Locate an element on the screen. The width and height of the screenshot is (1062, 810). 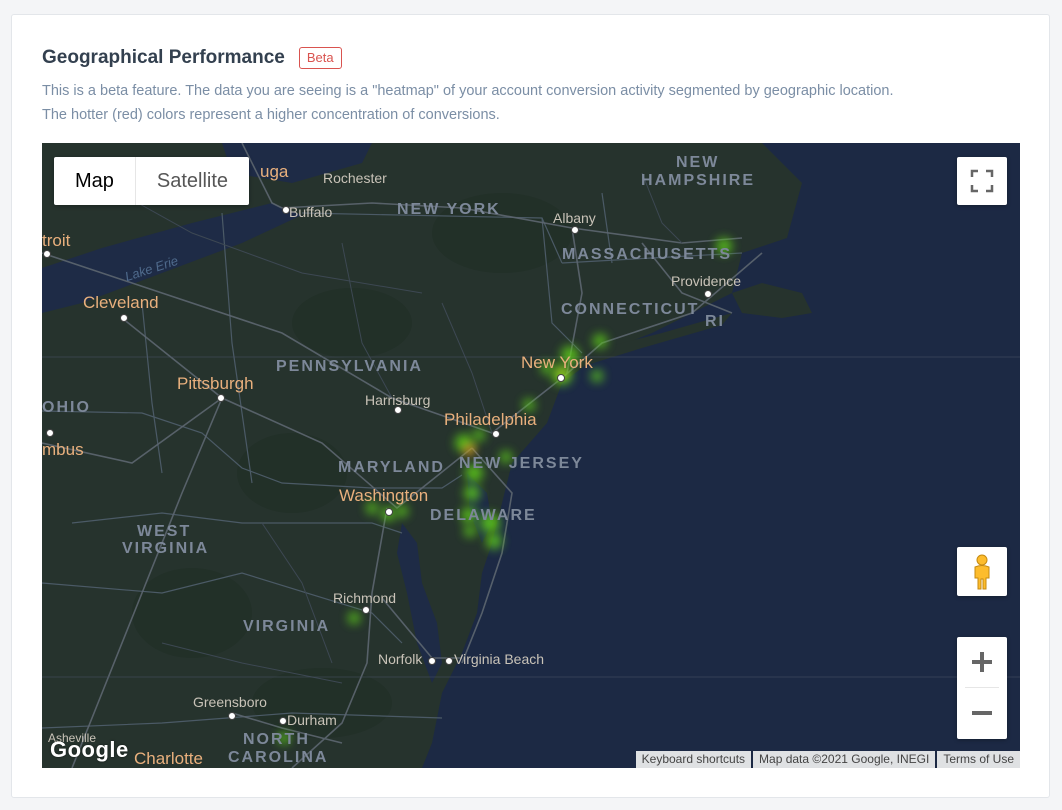
map-type-map-button: Map is located at coordinates (95, 181).